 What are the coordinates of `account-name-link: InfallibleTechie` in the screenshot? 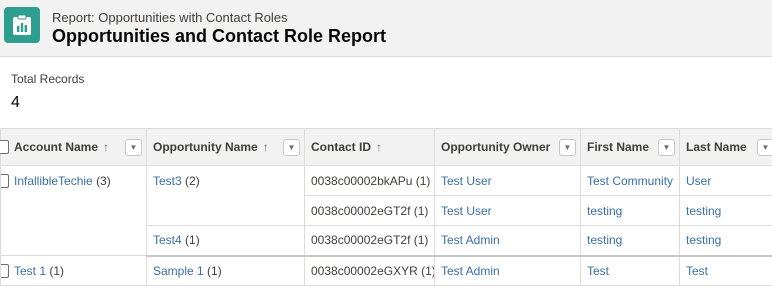 It's located at (53, 181).